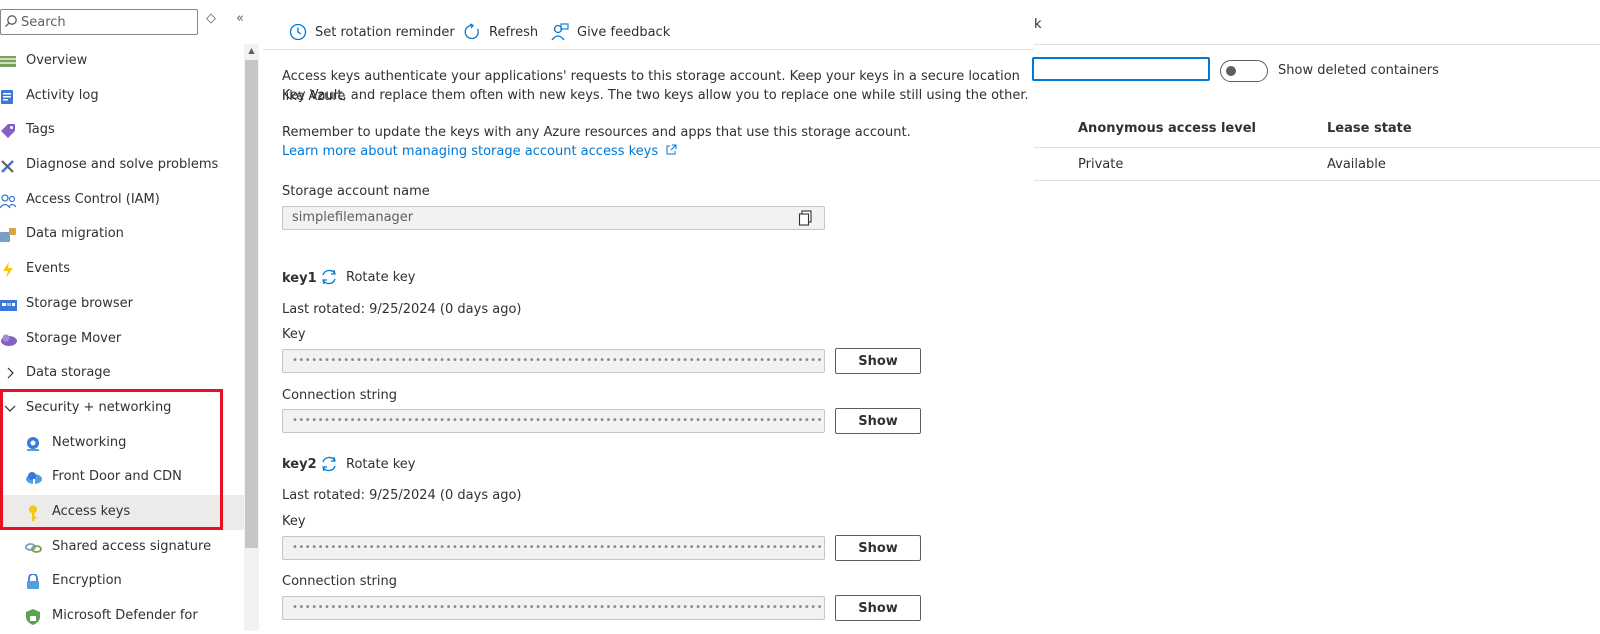 The width and height of the screenshot is (1600, 634). I want to click on show-deleted-containers-label: Show deleted containers, so click(1358, 70).